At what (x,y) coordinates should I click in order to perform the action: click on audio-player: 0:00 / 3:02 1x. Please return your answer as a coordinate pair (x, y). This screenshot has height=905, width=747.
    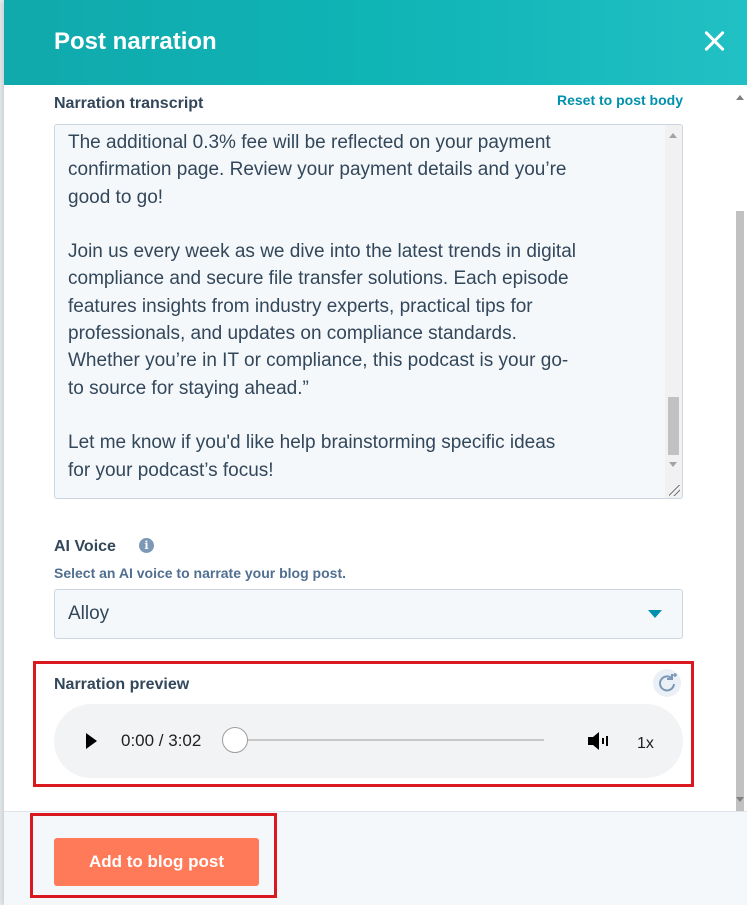
    Looking at the image, I should click on (368, 741).